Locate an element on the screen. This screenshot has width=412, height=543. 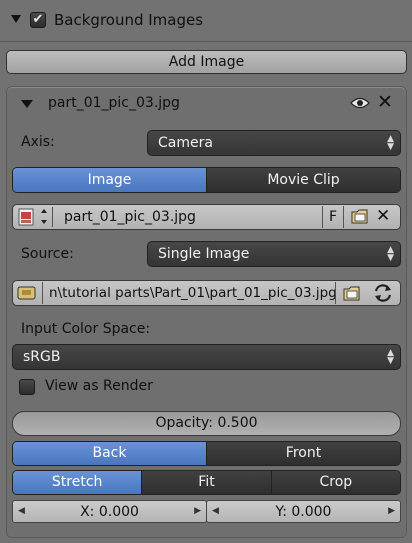
tab-back: Back is located at coordinates (109, 453).